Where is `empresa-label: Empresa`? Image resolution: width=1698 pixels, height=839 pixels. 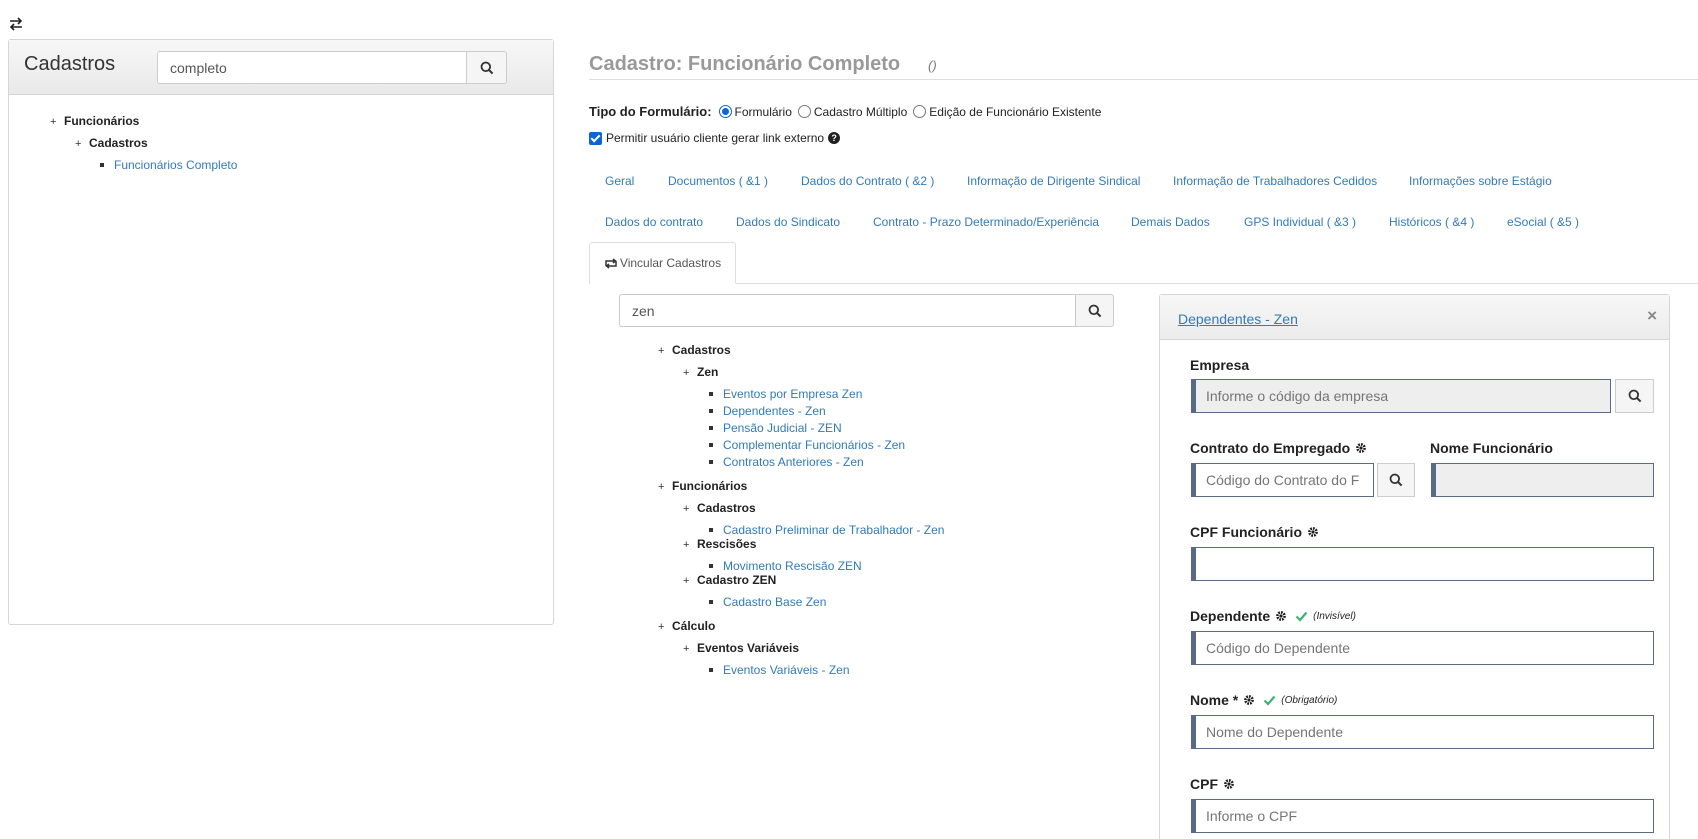
empresa-label: Empresa is located at coordinates (1219, 365).